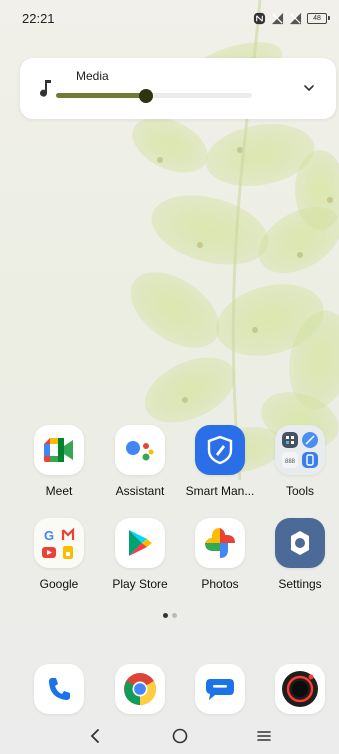  Describe the element at coordinates (169, 18) in the screenshot. I see `status-bar: 22:21 48` at that location.